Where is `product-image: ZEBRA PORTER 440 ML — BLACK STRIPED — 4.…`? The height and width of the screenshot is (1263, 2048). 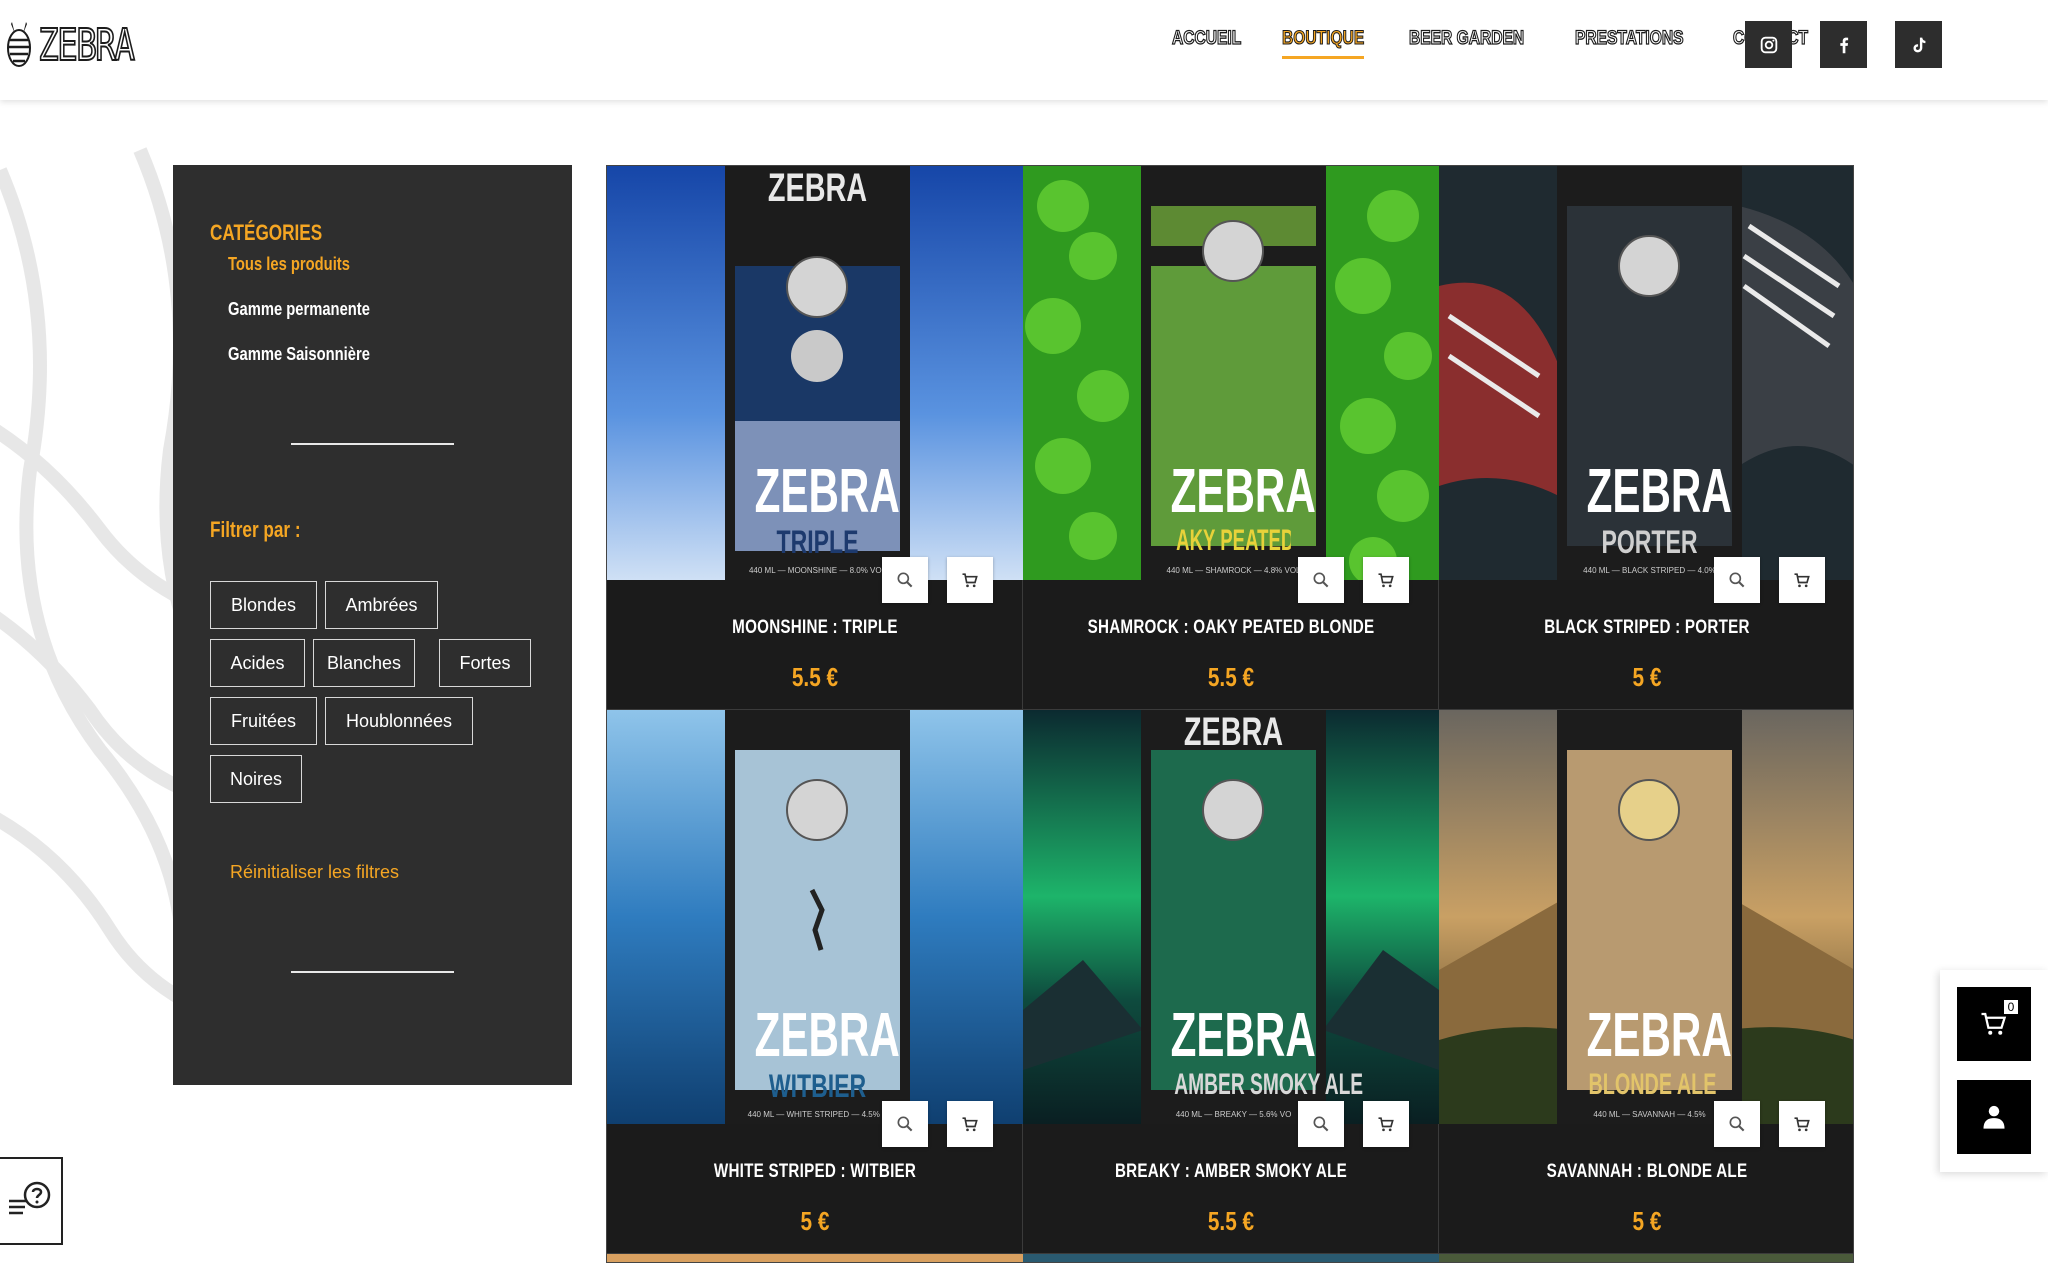 product-image: ZEBRA PORTER 440 ML — BLACK STRIPED — 4.… is located at coordinates (1646, 373).